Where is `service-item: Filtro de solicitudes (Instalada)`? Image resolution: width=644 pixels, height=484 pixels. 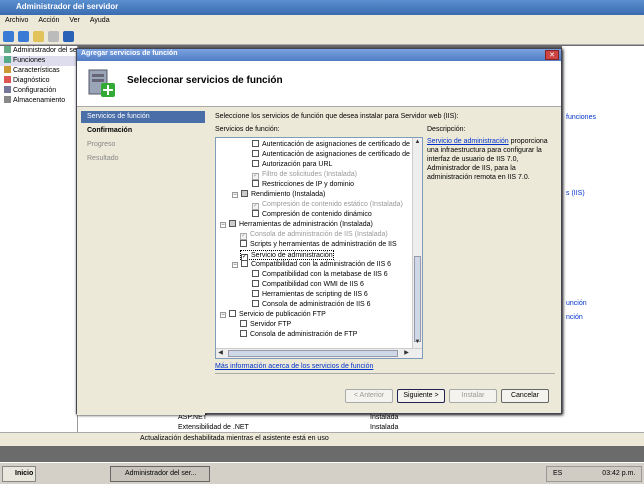 service-item: Filtro de solicitudes (Instalada) is located at coordinates (304, 175).